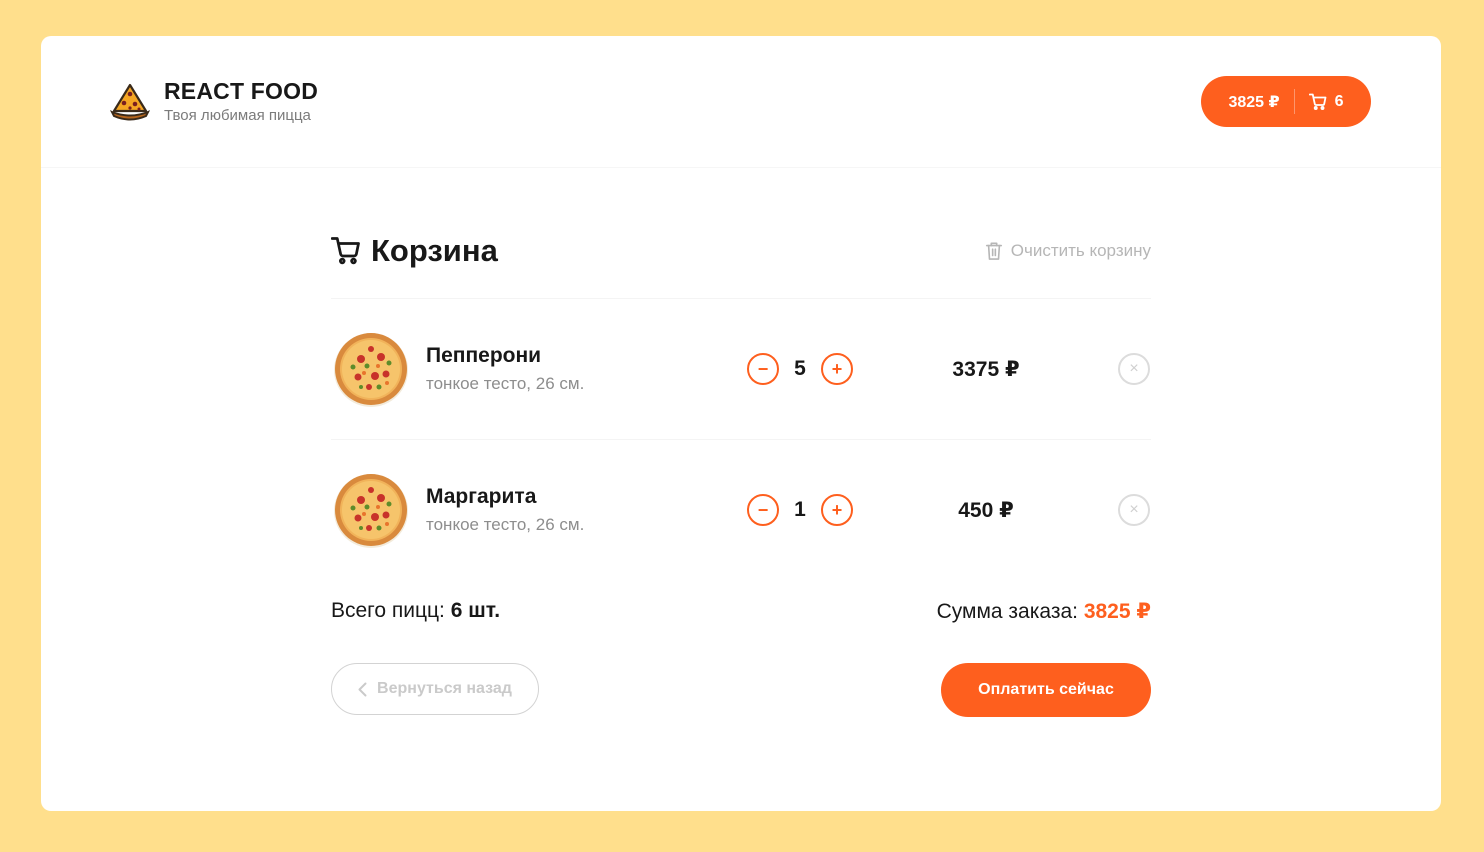 The height and width of the screenshot is (852, 1484). I want to click on go-back-label: Вернуться назад, so click(444, 688).